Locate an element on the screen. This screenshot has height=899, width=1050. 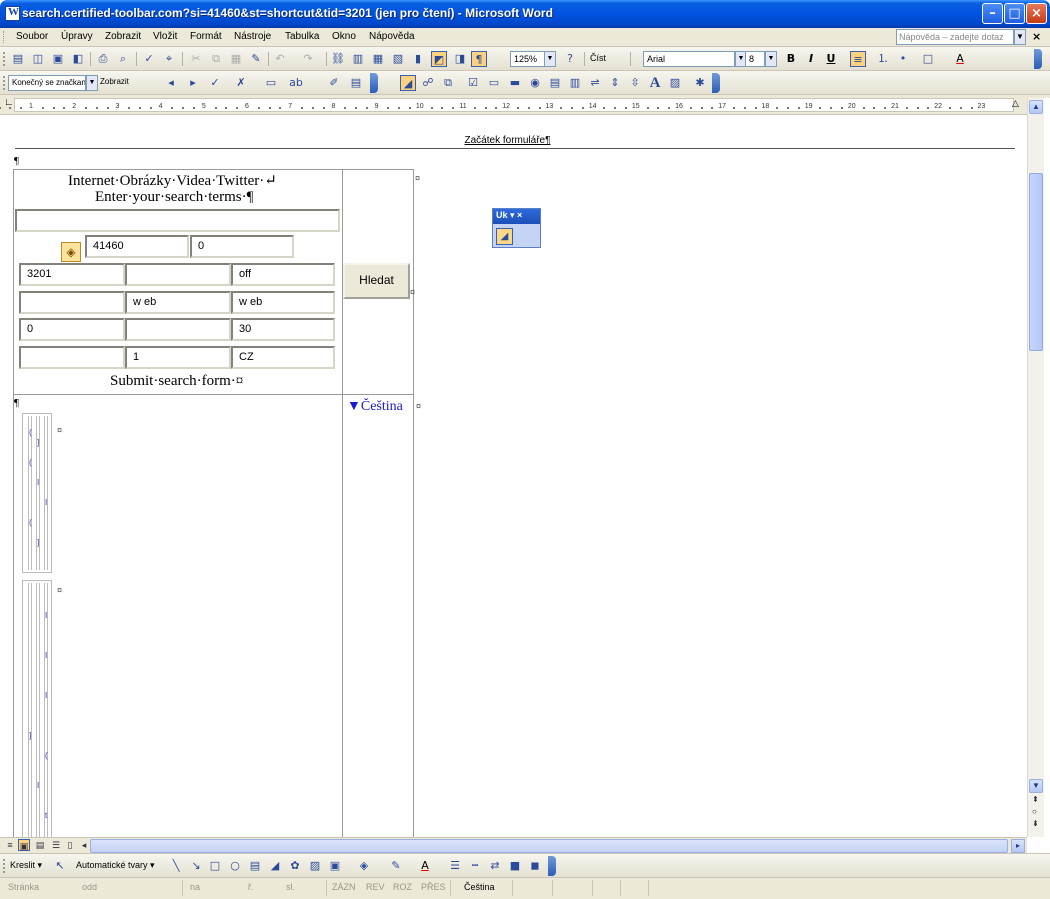
dash-style-icon: ┅ is located at coordinates (475, 866).